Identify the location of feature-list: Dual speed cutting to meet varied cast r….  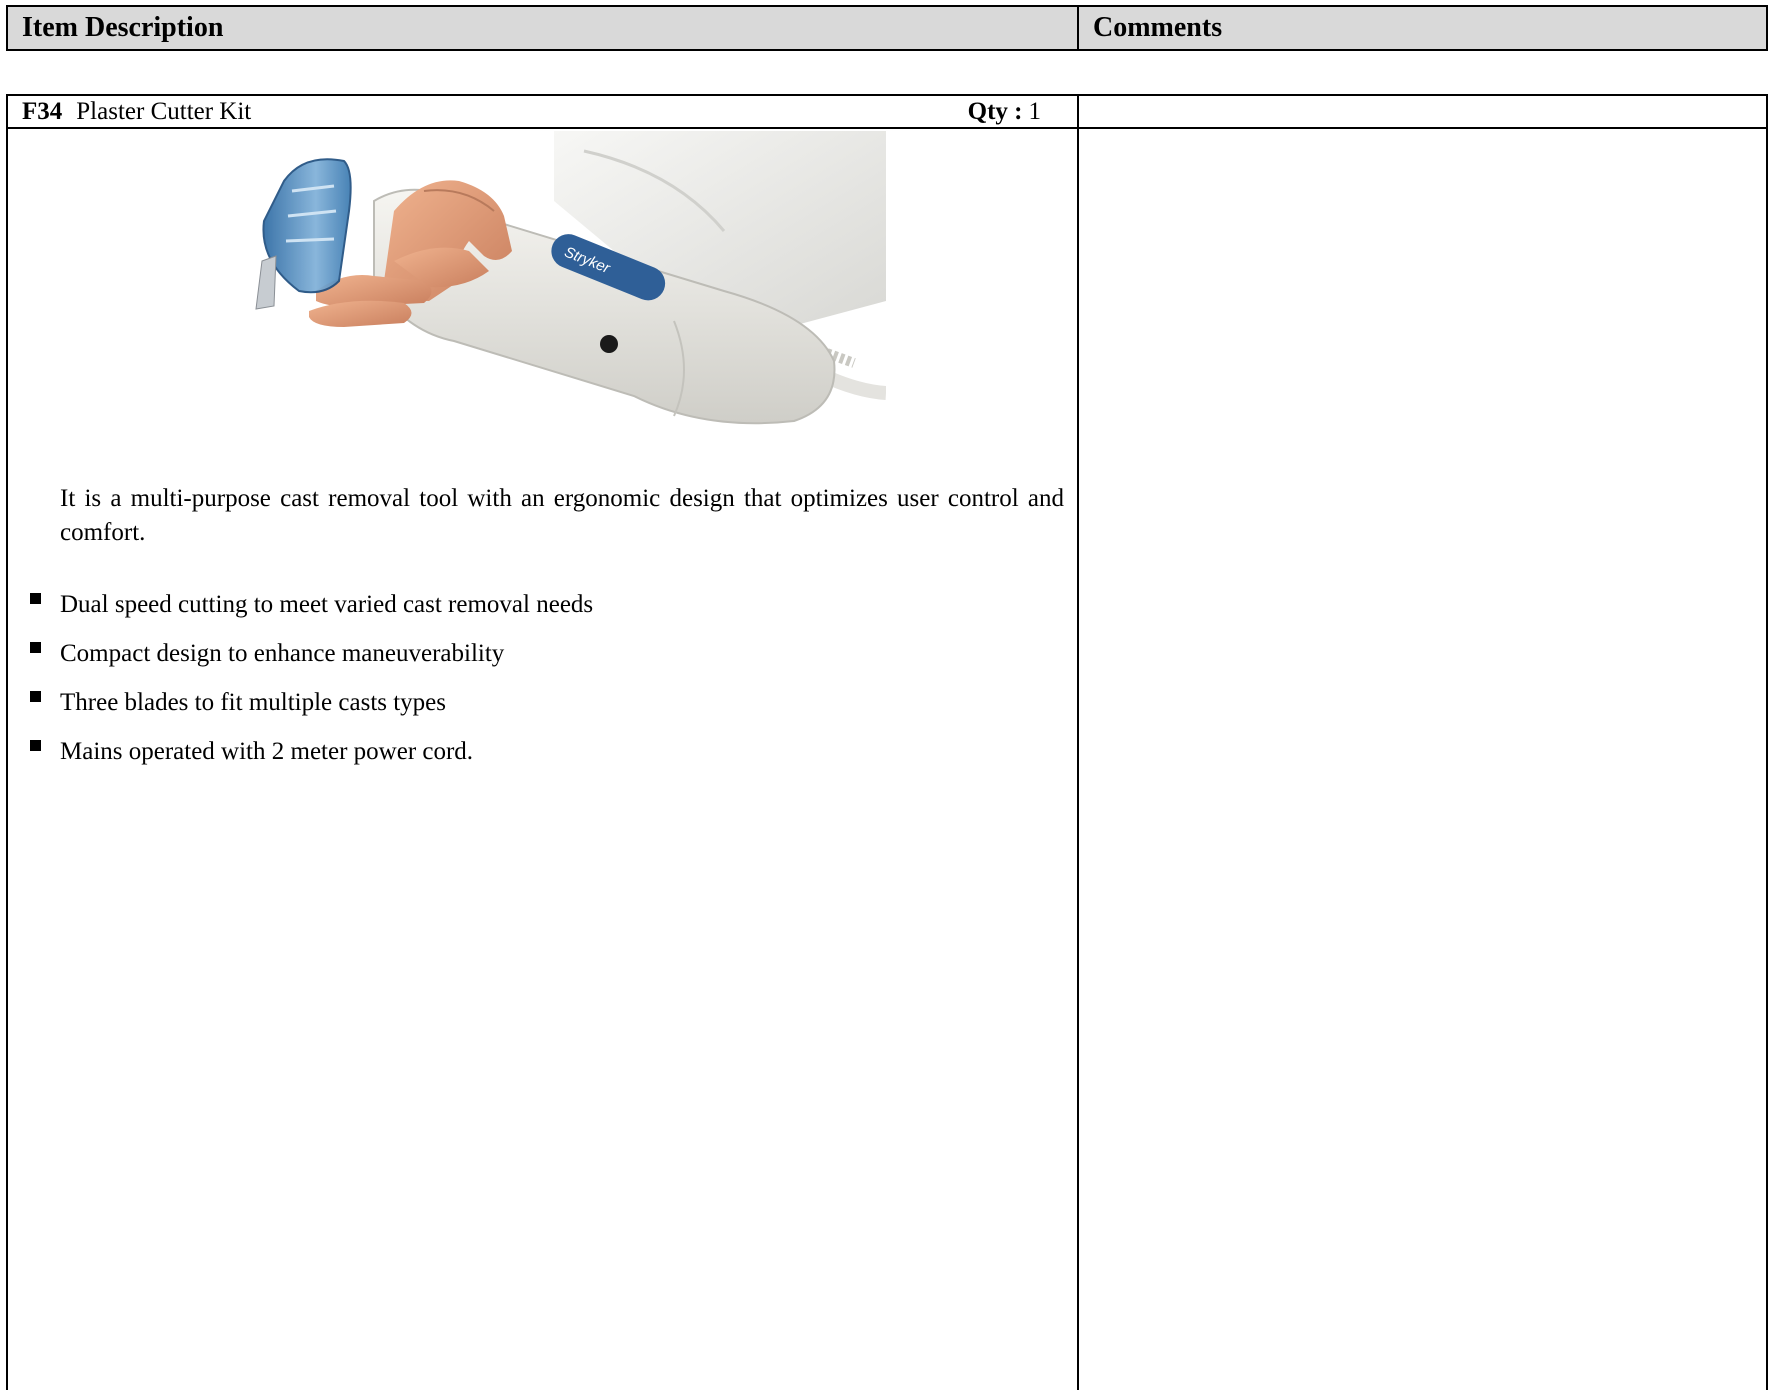
(300, 687).